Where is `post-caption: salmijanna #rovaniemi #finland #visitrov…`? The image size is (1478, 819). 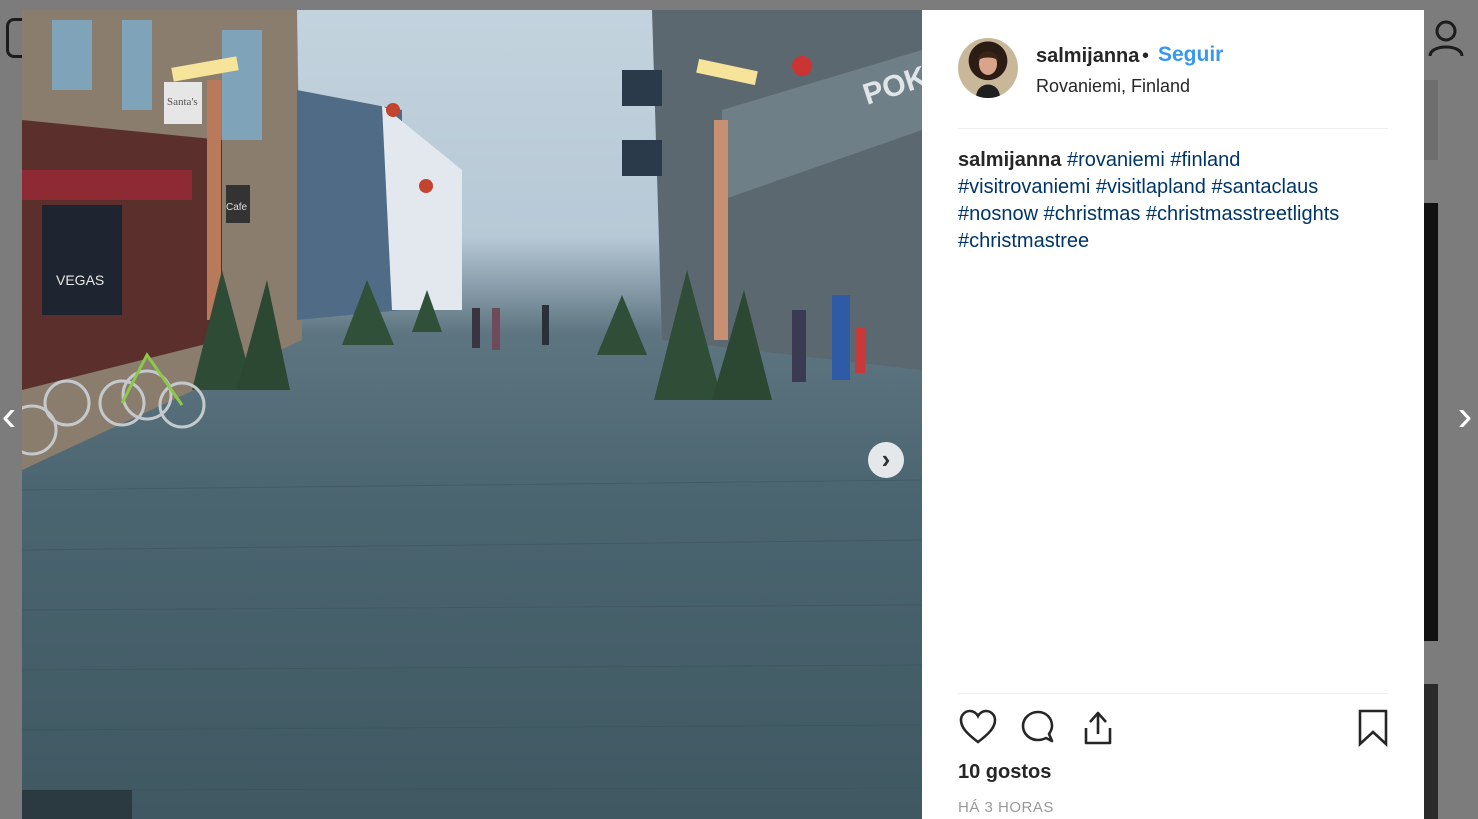 post-caption: salmijanna #rovaniemi #finland #visitrov… is located at coordinates (1168, 201).